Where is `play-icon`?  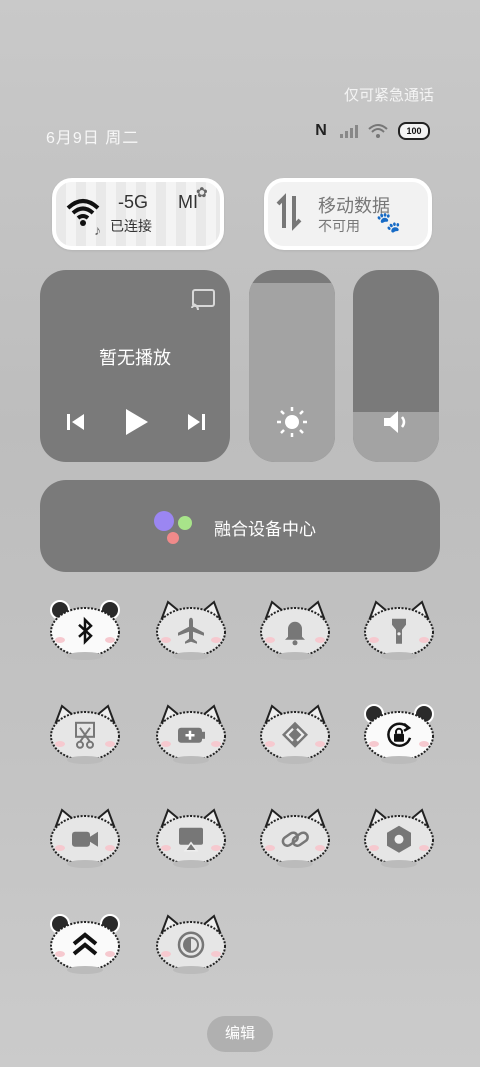
play-icon is located at coordinates (136, 422).